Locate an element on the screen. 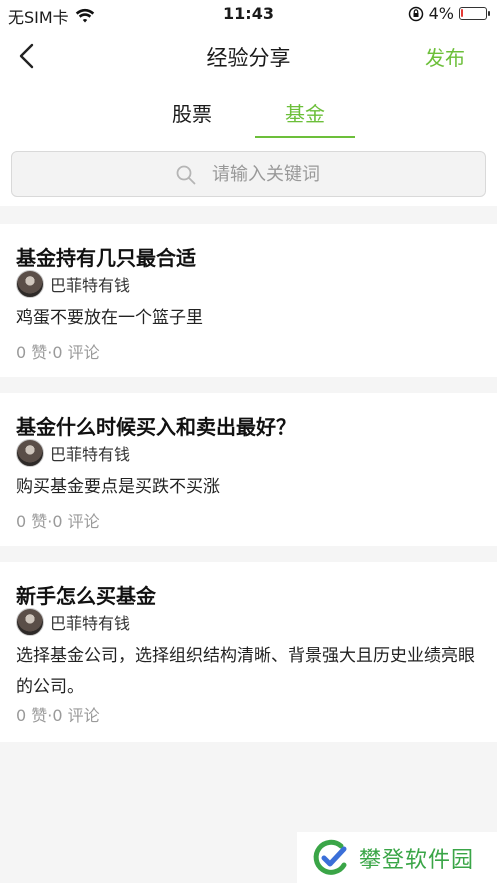 Image resolution: width=497 pixels, height=883 pixels. orientation-lock-icon is located at coordinates (415, 13).